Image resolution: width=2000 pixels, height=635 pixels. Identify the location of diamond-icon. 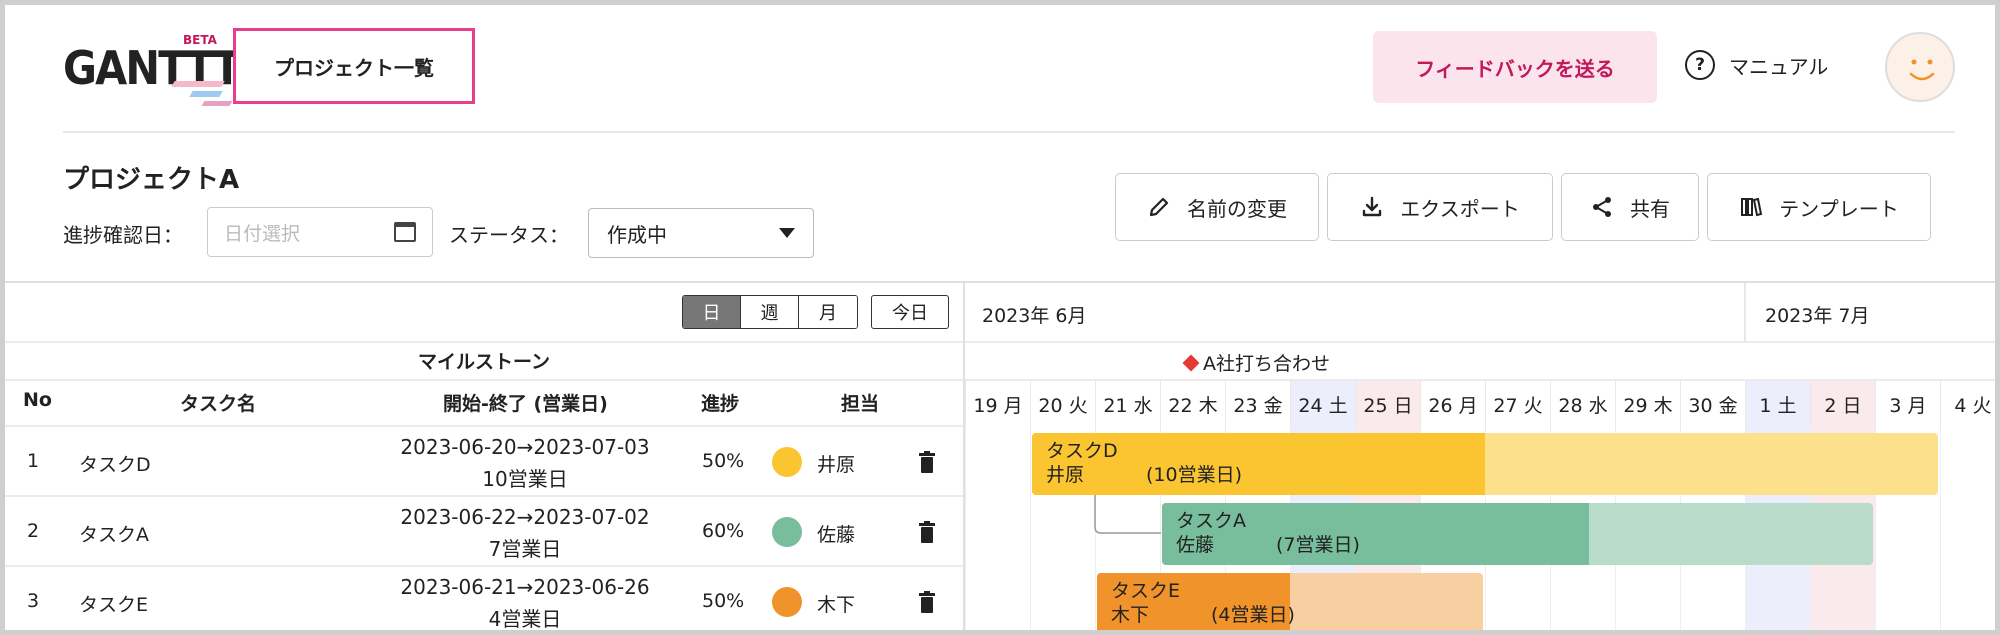
(1191, 362).